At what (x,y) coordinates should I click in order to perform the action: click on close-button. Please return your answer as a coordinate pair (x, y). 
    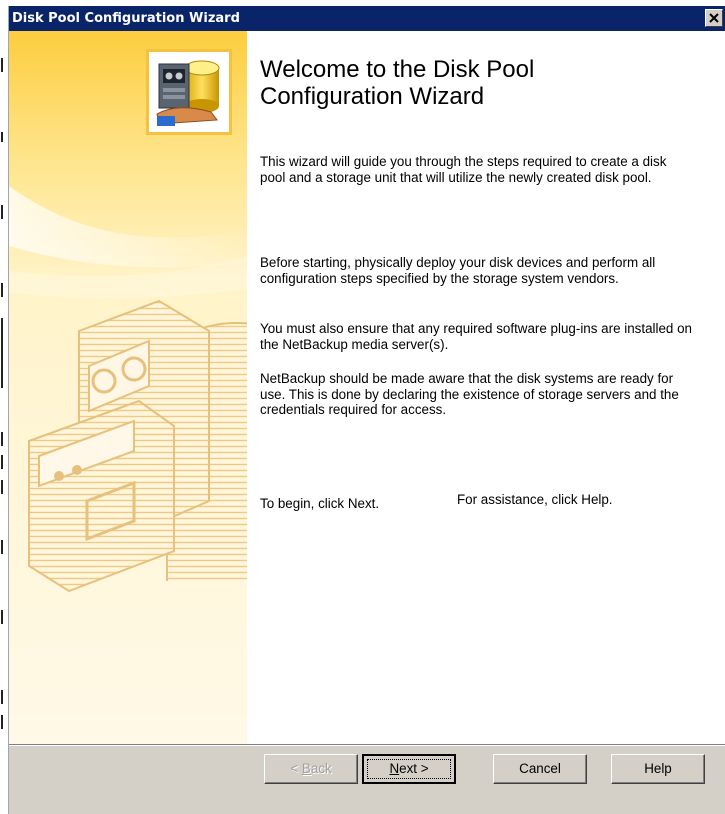
    Looking at the image, I should click on (714, 18).